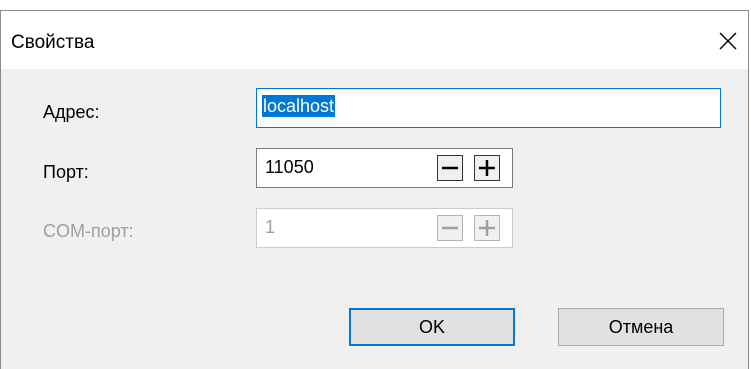  I want to click on close-button, so click(728, 41).